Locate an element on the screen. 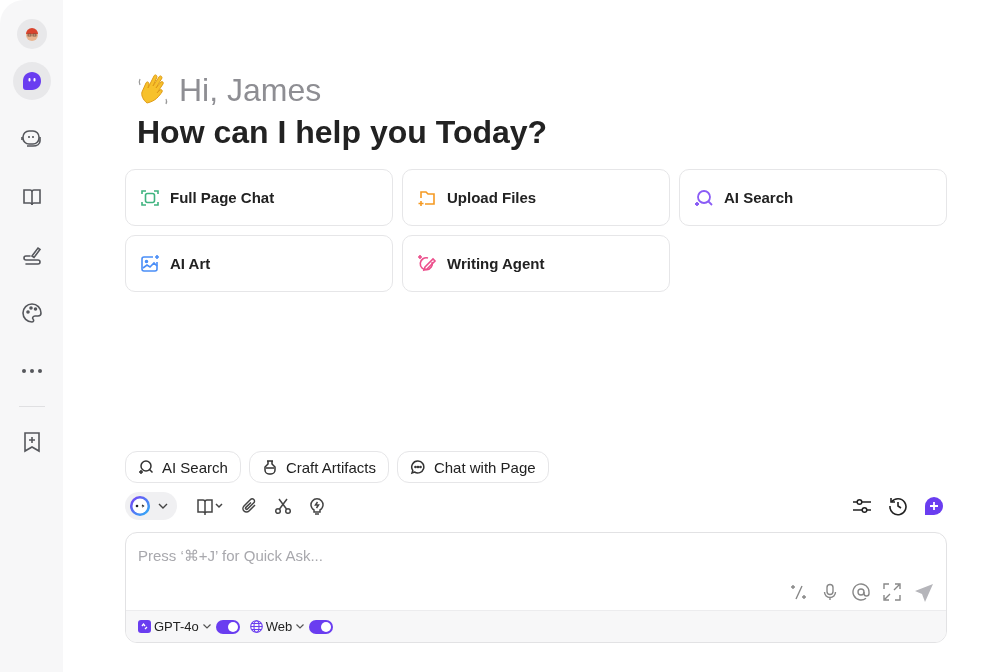 Image resolution: width=1008 pixels, height=672 pixels. sparkle-slash-icon is located at coordinates (799, 592).